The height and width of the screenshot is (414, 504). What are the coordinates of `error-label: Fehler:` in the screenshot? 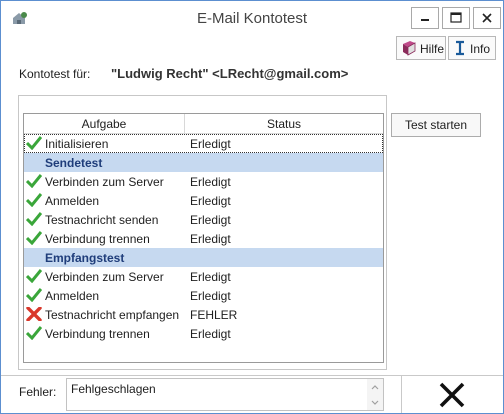 It's located at (38, 392).